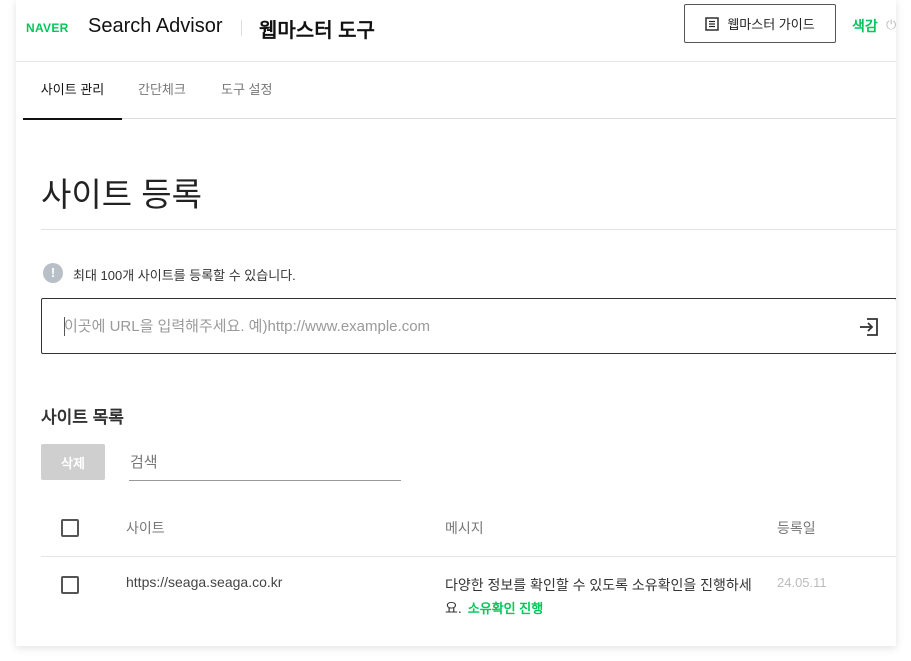 The image size is (911, 661). I want to click on site-list-title: 사이트 목록, so click(82, 417).